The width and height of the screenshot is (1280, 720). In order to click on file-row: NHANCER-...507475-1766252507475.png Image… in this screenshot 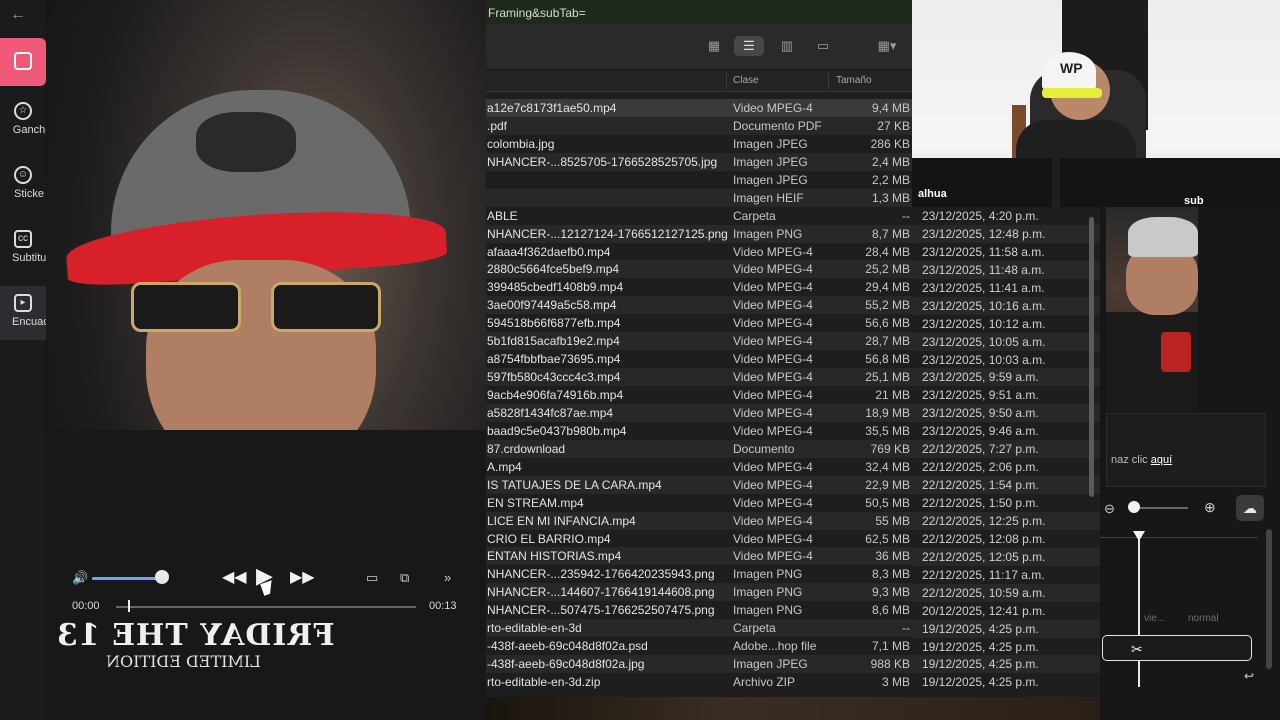, I will do `click(699, 610)`.